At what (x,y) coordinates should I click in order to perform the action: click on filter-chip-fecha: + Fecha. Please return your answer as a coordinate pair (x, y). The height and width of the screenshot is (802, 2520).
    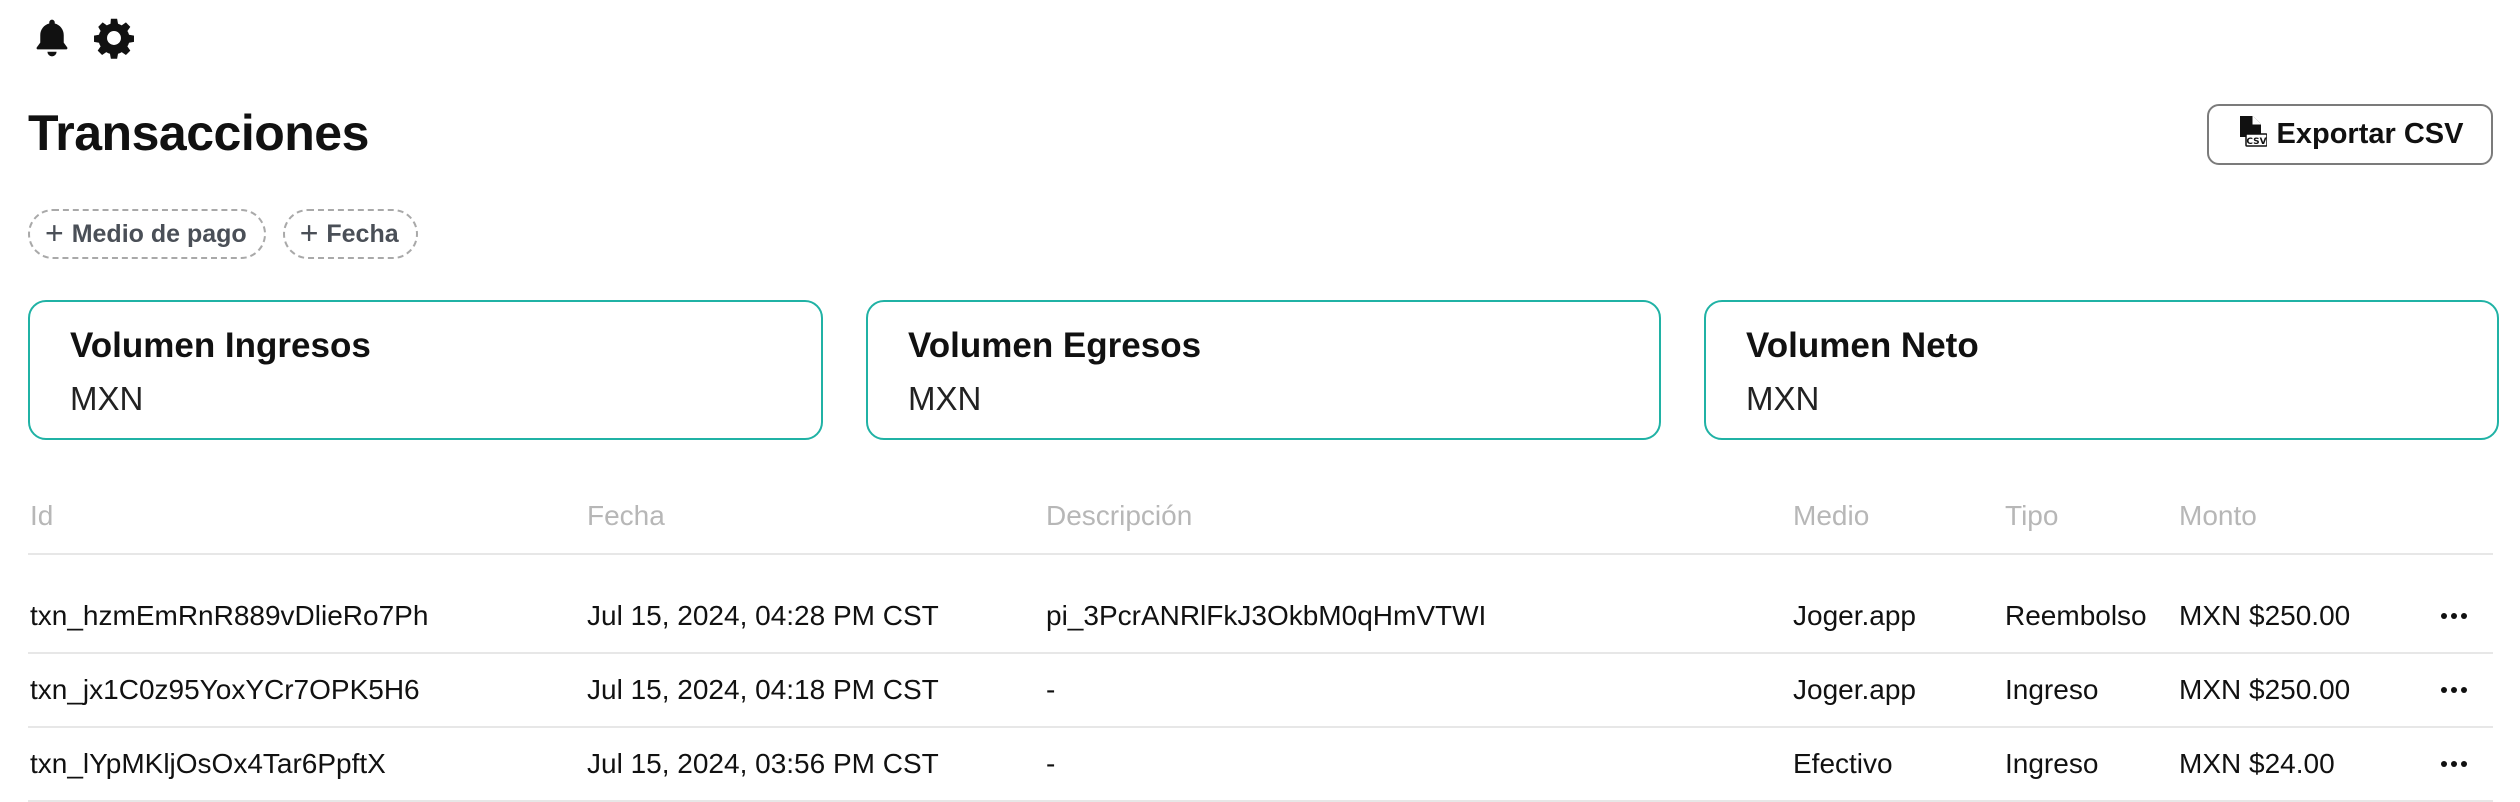
    Looking at the image, I should click on (350, 234).